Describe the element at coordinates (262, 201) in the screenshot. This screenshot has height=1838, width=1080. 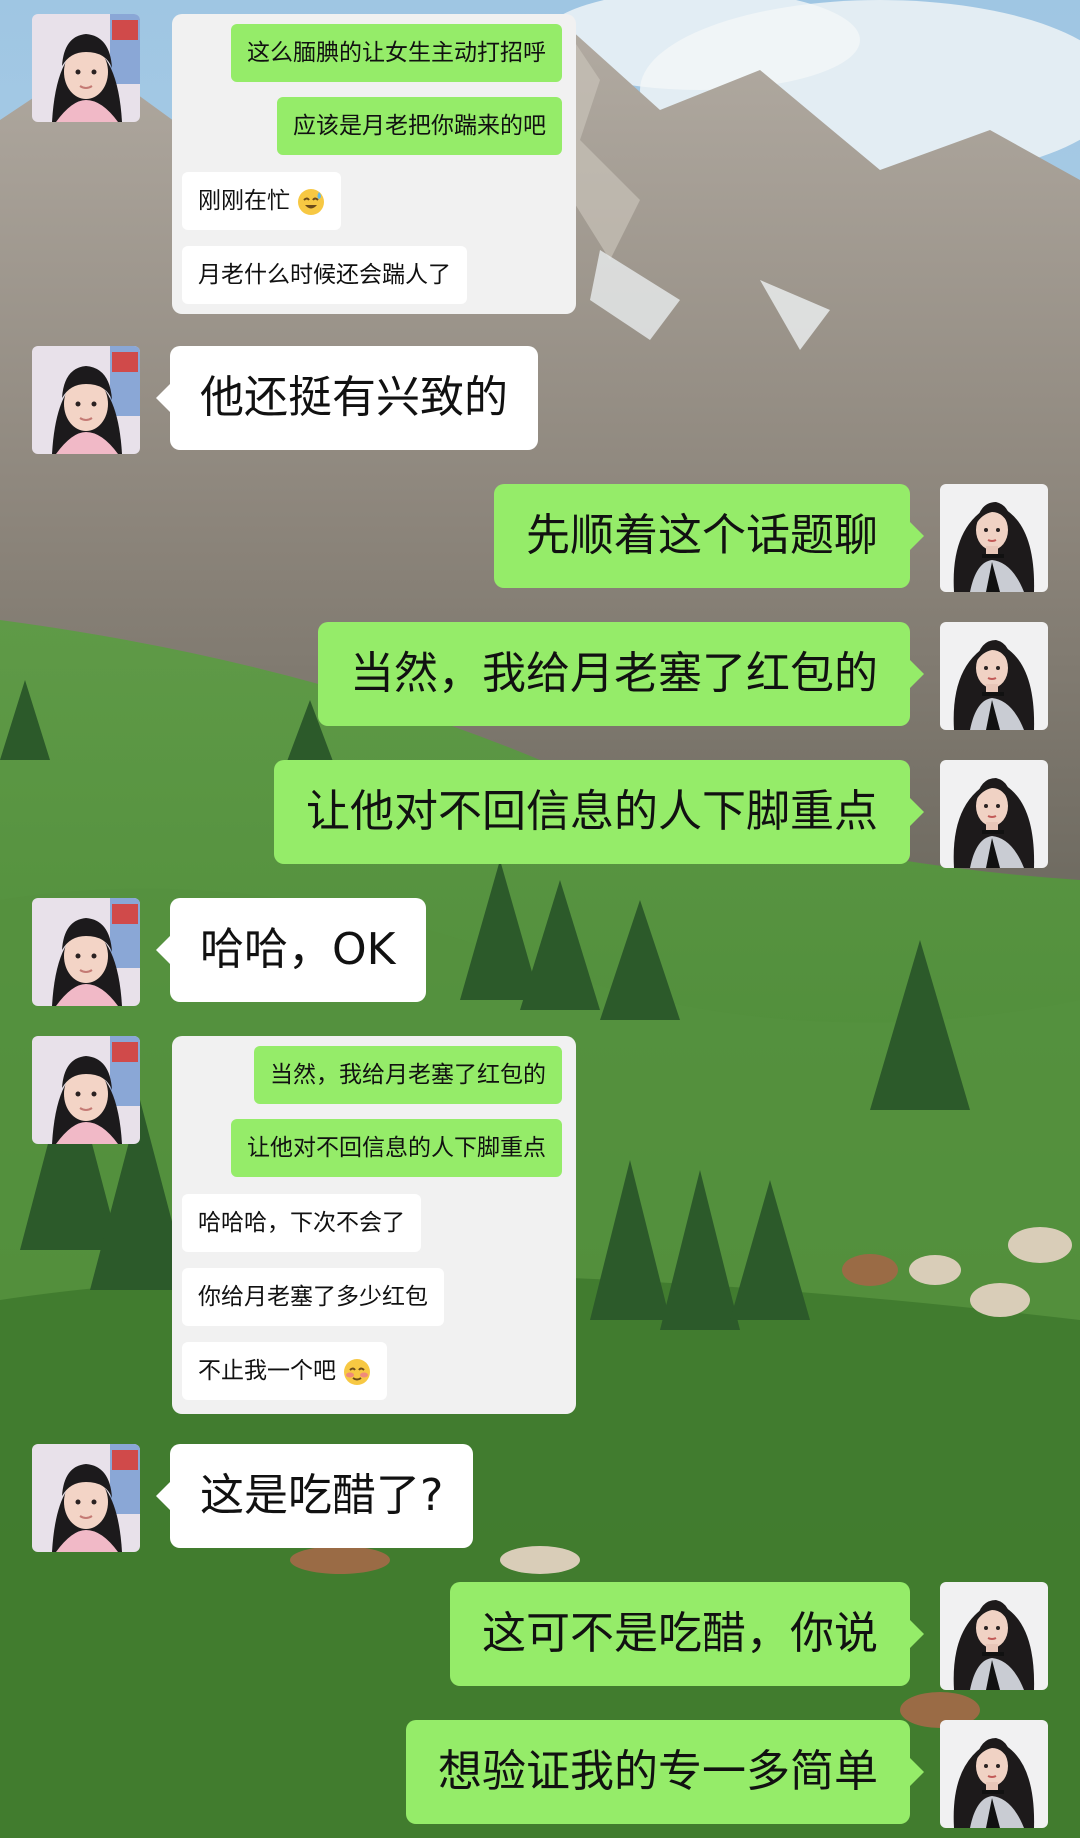
I see `quoted-message: 刚刚在忙` at that location.